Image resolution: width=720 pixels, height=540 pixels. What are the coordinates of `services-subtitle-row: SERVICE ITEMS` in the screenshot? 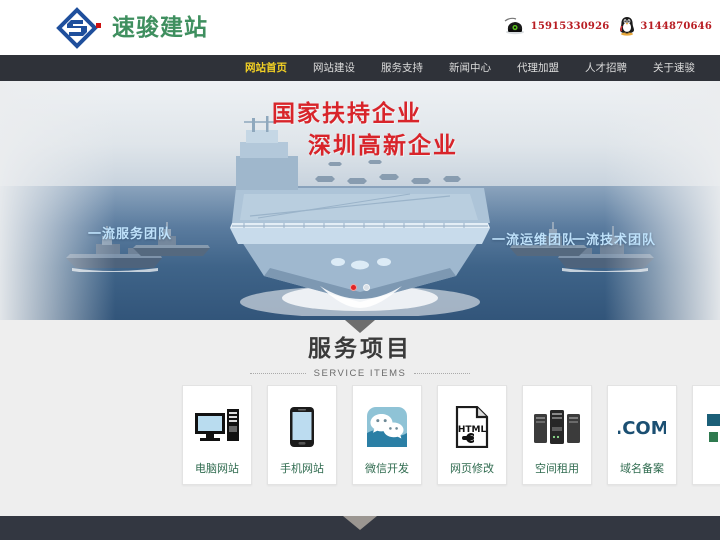 It's located at (360, 373).